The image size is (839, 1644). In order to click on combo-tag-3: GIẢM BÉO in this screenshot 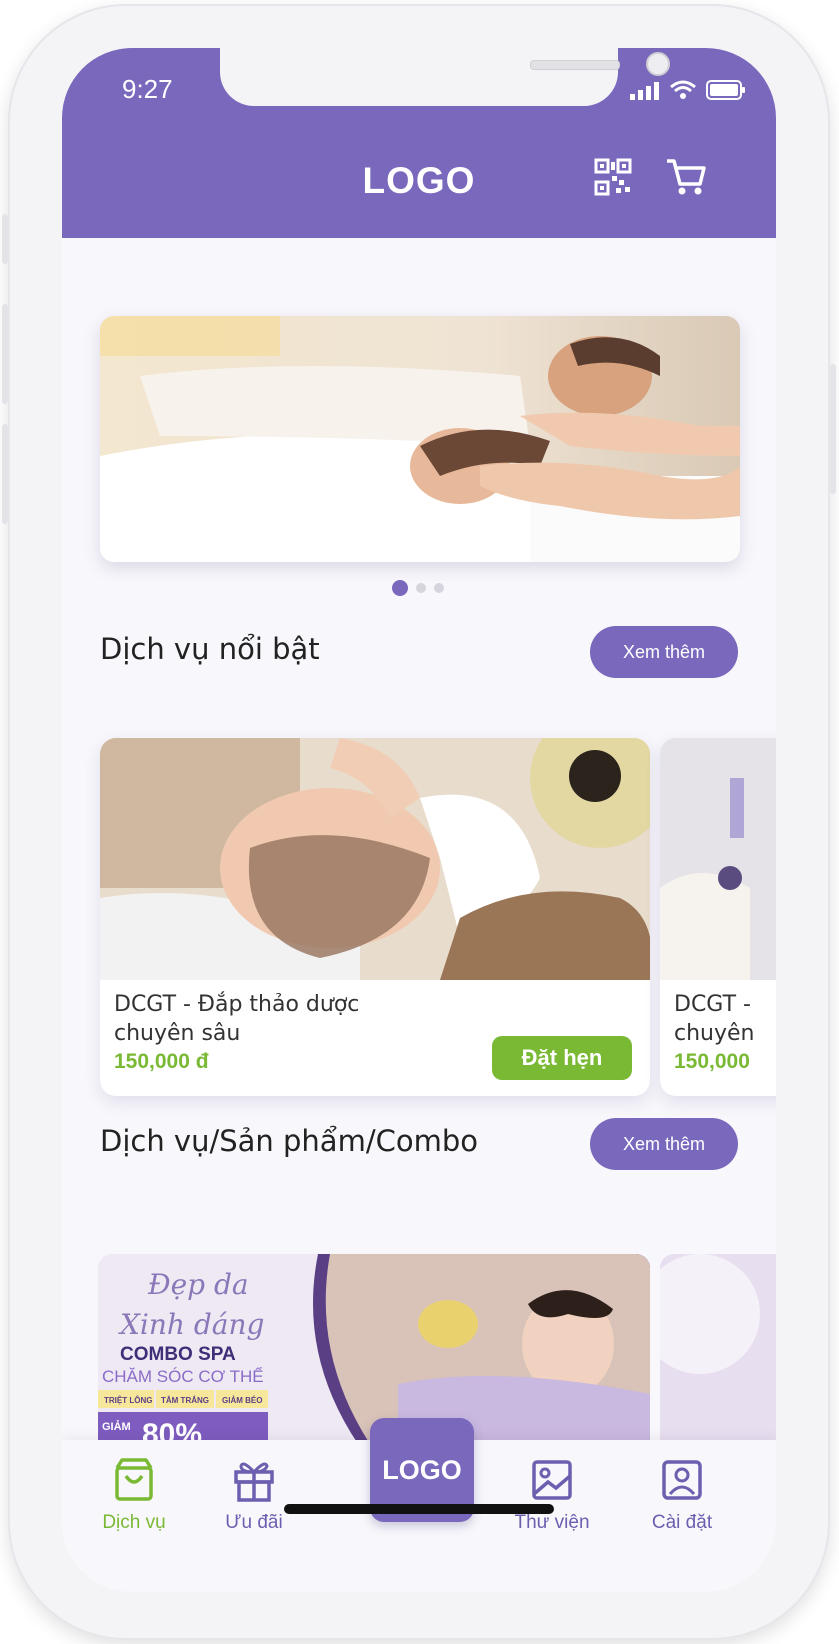, I will do `click(242, 1400)`.